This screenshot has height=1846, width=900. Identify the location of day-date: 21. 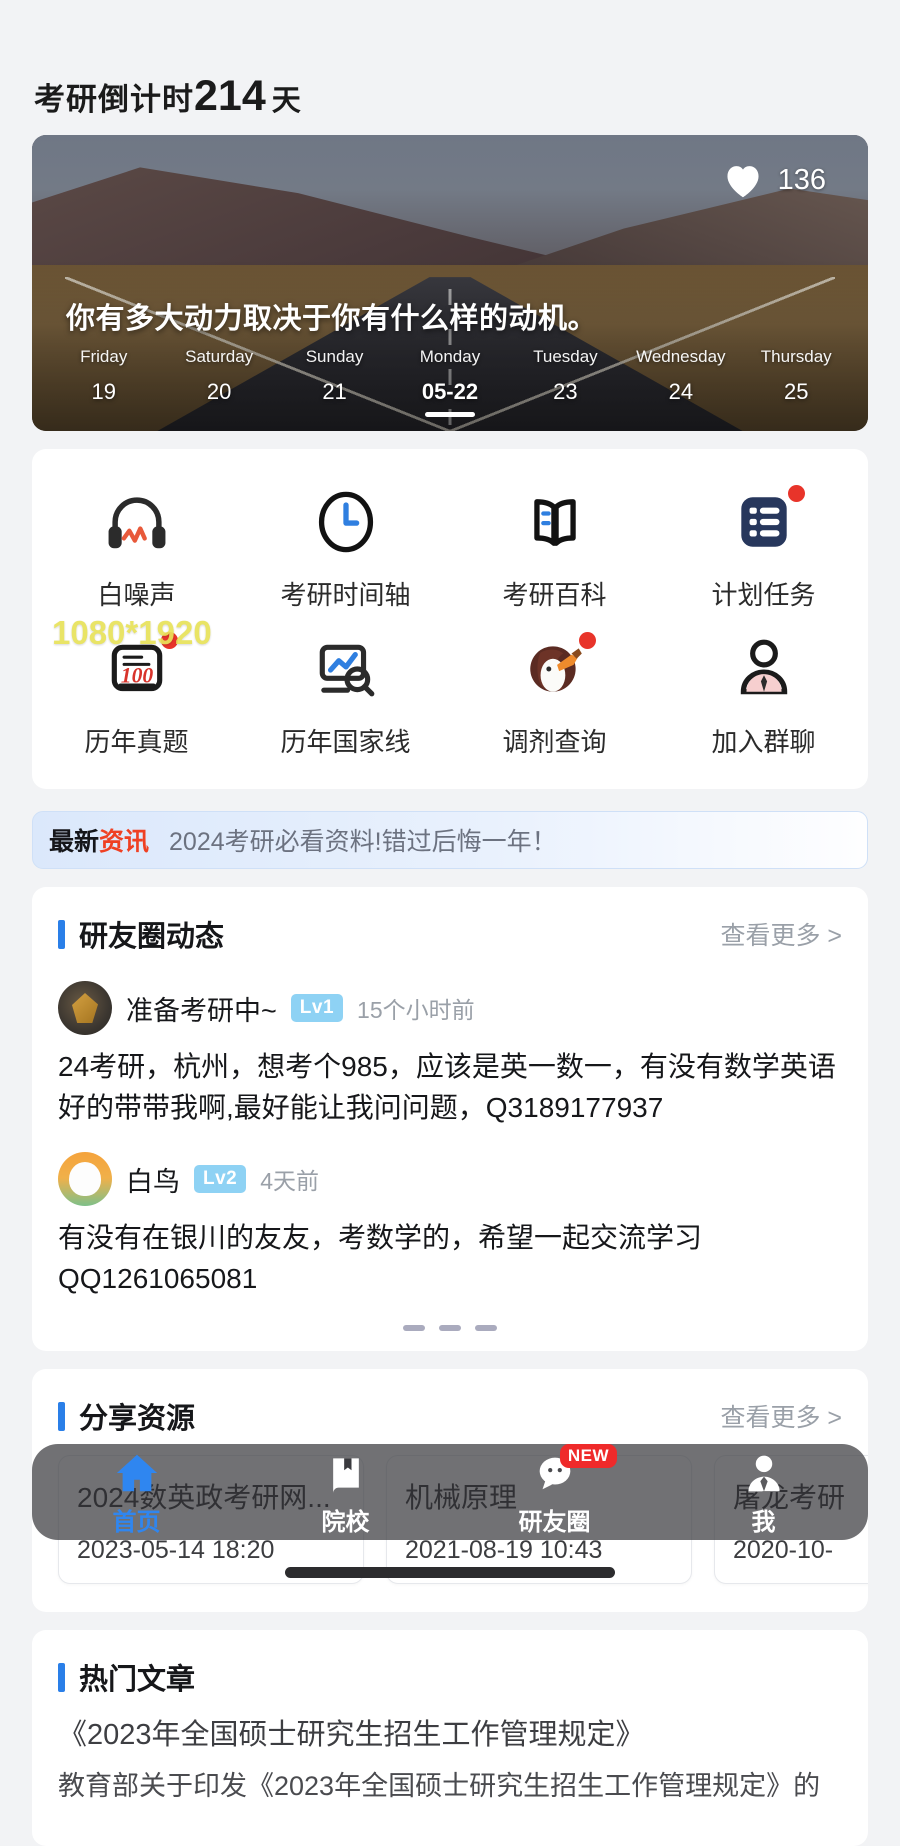
(334, 391).